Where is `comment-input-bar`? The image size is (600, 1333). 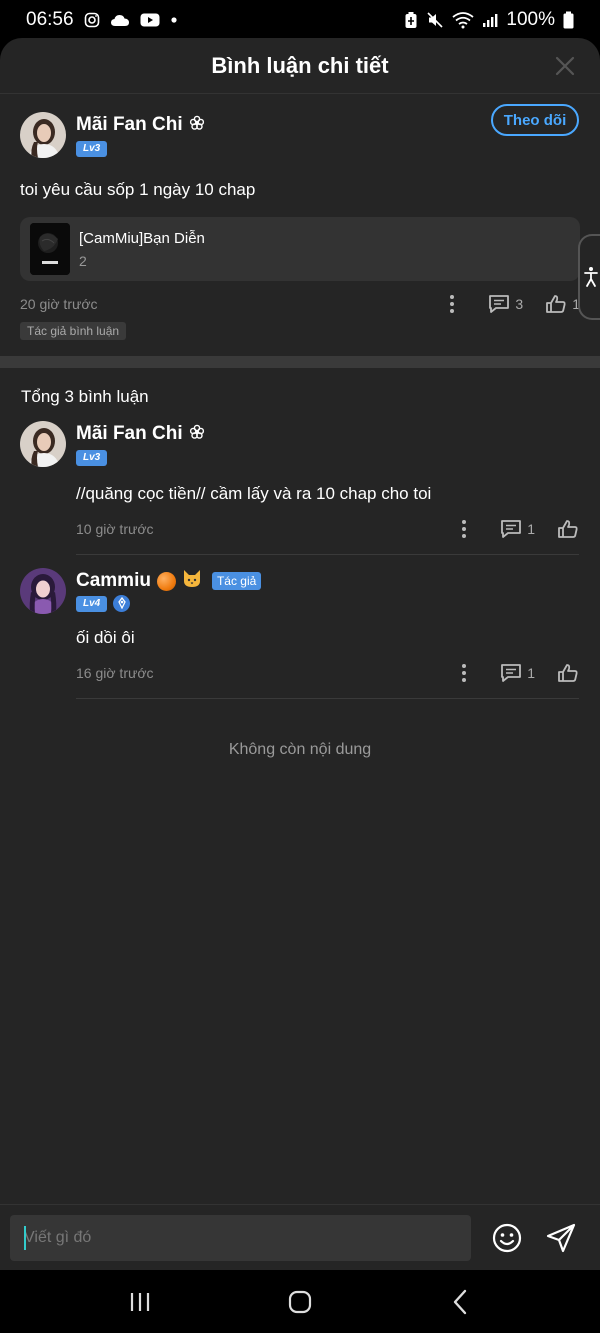 comment-input-bar is located at coordinates (300, 1237).